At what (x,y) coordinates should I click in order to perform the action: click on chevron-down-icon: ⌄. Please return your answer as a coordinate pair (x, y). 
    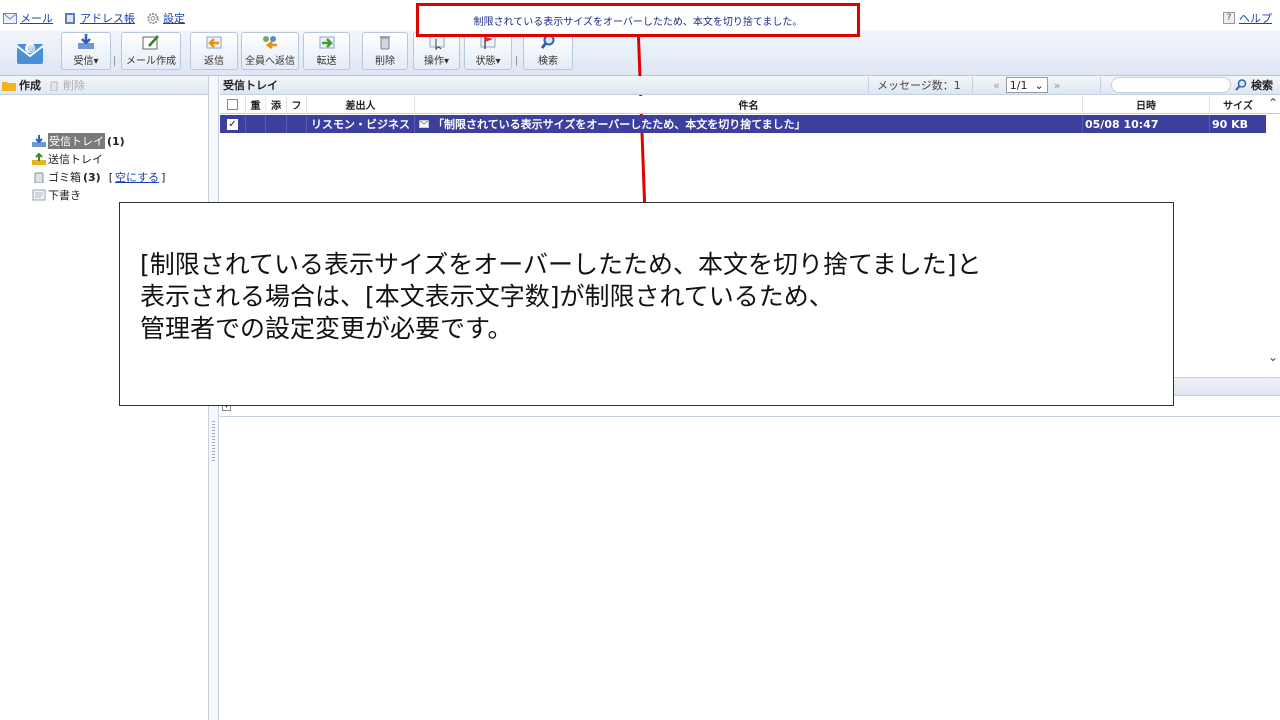
    Looking at the image, I should click on (1039, 85).